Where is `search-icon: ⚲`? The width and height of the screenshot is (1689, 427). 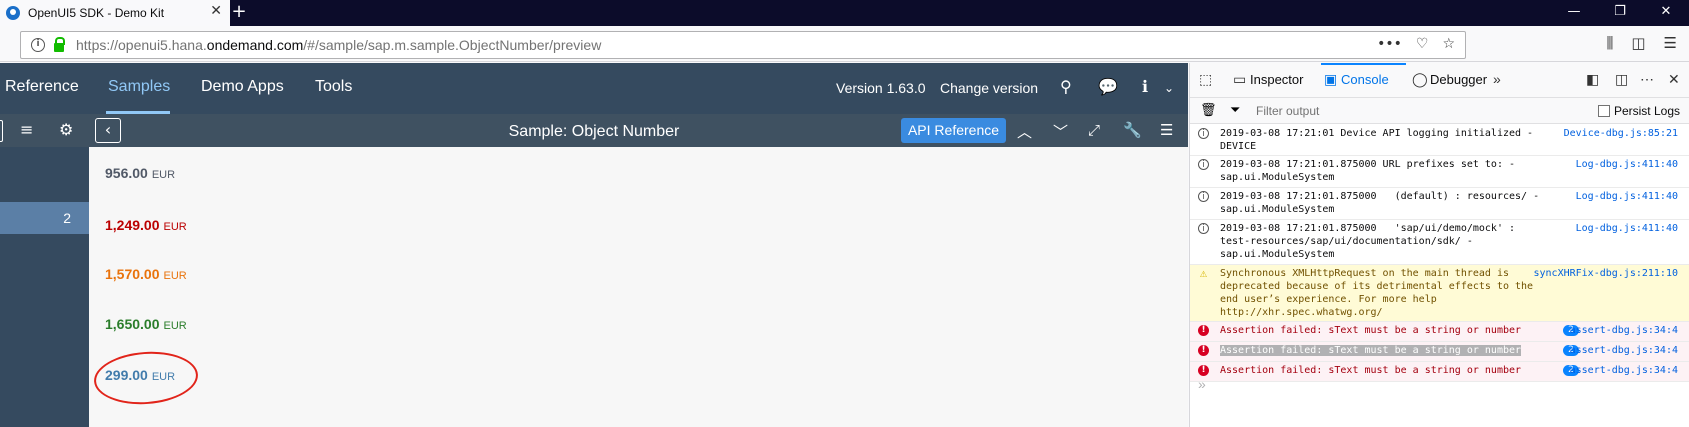
search-icon: ⚲ is located at coordinates (1066, 87).